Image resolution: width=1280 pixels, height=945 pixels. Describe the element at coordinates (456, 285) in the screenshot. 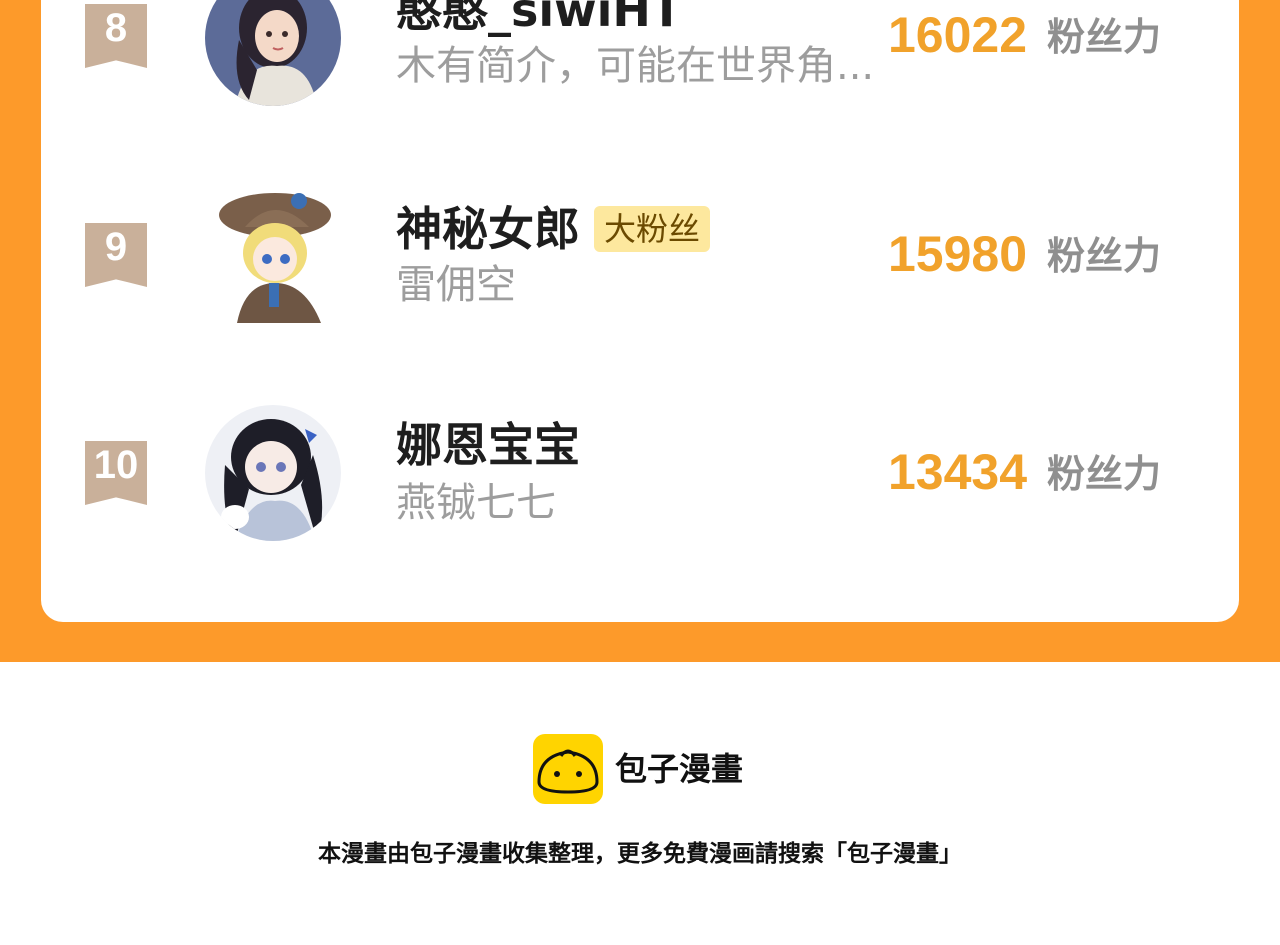

I see `user-description: 雷佣空` at that location.